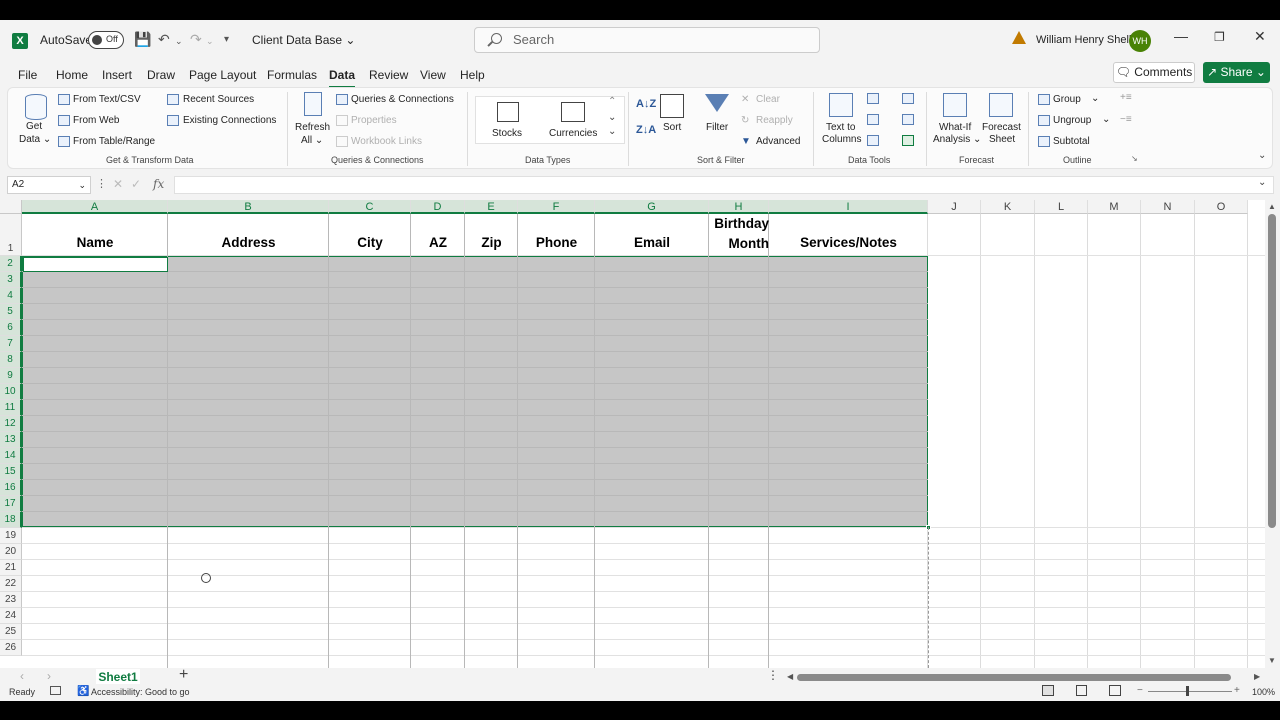 The image size is (1280, 720). What do you see at coordinates (370, 207) in the screenshot?
I see `column-header-c: C` at bounding box center [370, 207].